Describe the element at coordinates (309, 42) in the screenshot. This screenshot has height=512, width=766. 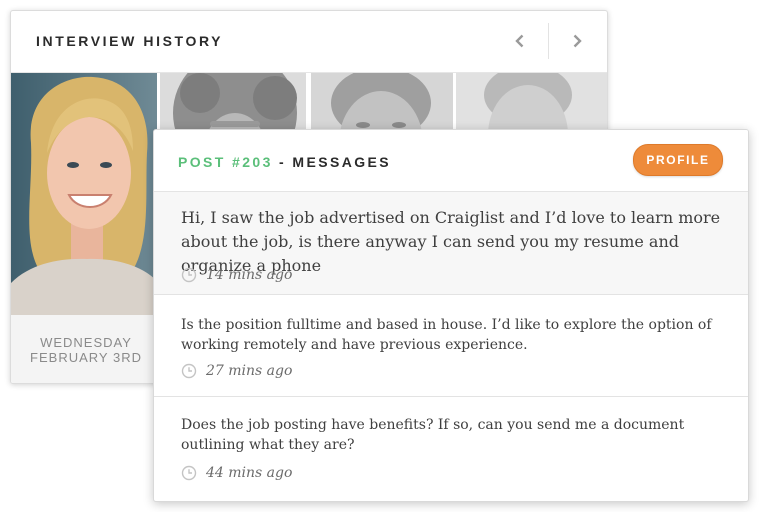
I see `interview-history-header: INTERVIEW HISTORY` at that location.